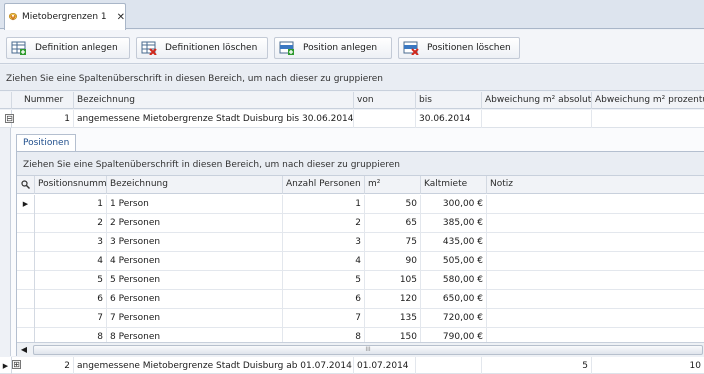  What do you see at coordinates (385, 365) in the screenshot?
I see `cell-von: 01.07.2014` at bounding box center [385, 365].